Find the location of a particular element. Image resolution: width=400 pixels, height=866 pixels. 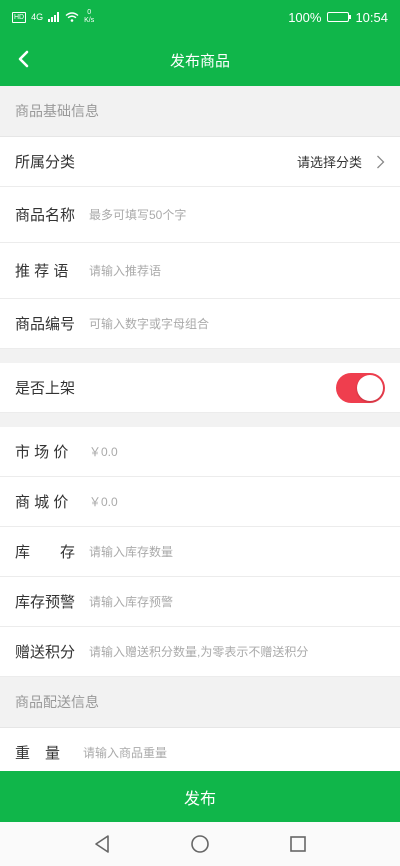

market-price-row: 市 场 价 ￥0.0 is located at coordinates (200, 452).